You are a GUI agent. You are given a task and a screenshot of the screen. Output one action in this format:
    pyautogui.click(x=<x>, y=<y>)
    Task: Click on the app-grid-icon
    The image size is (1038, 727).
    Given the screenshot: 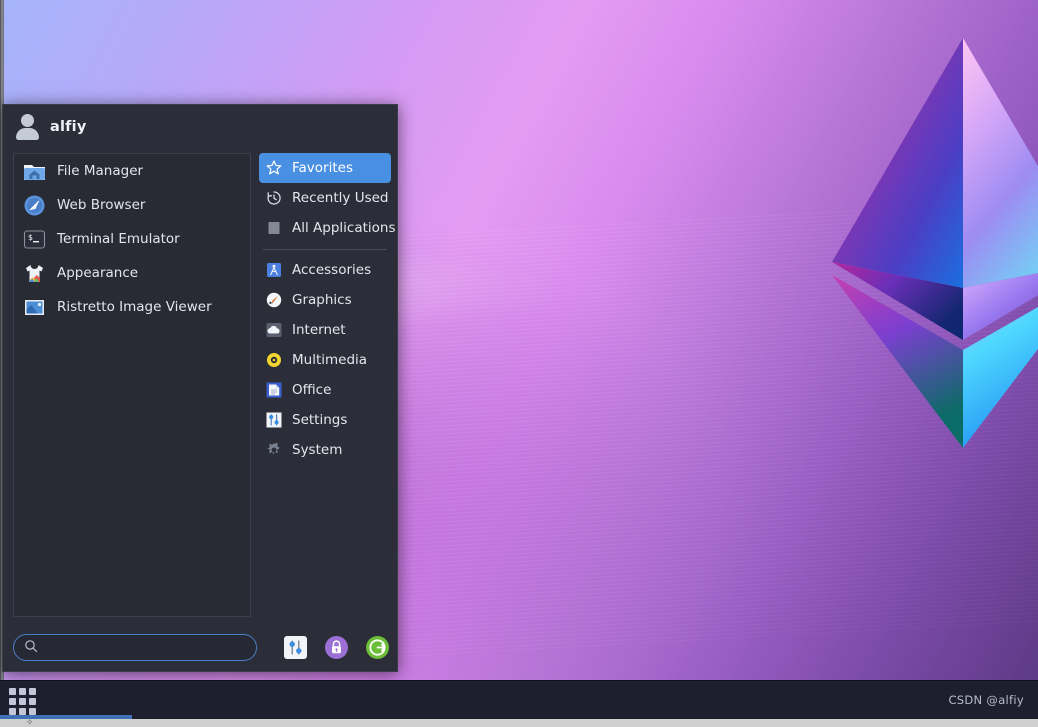 What is the action you would take?
    pyautogui.click(x=24, y=701)
    